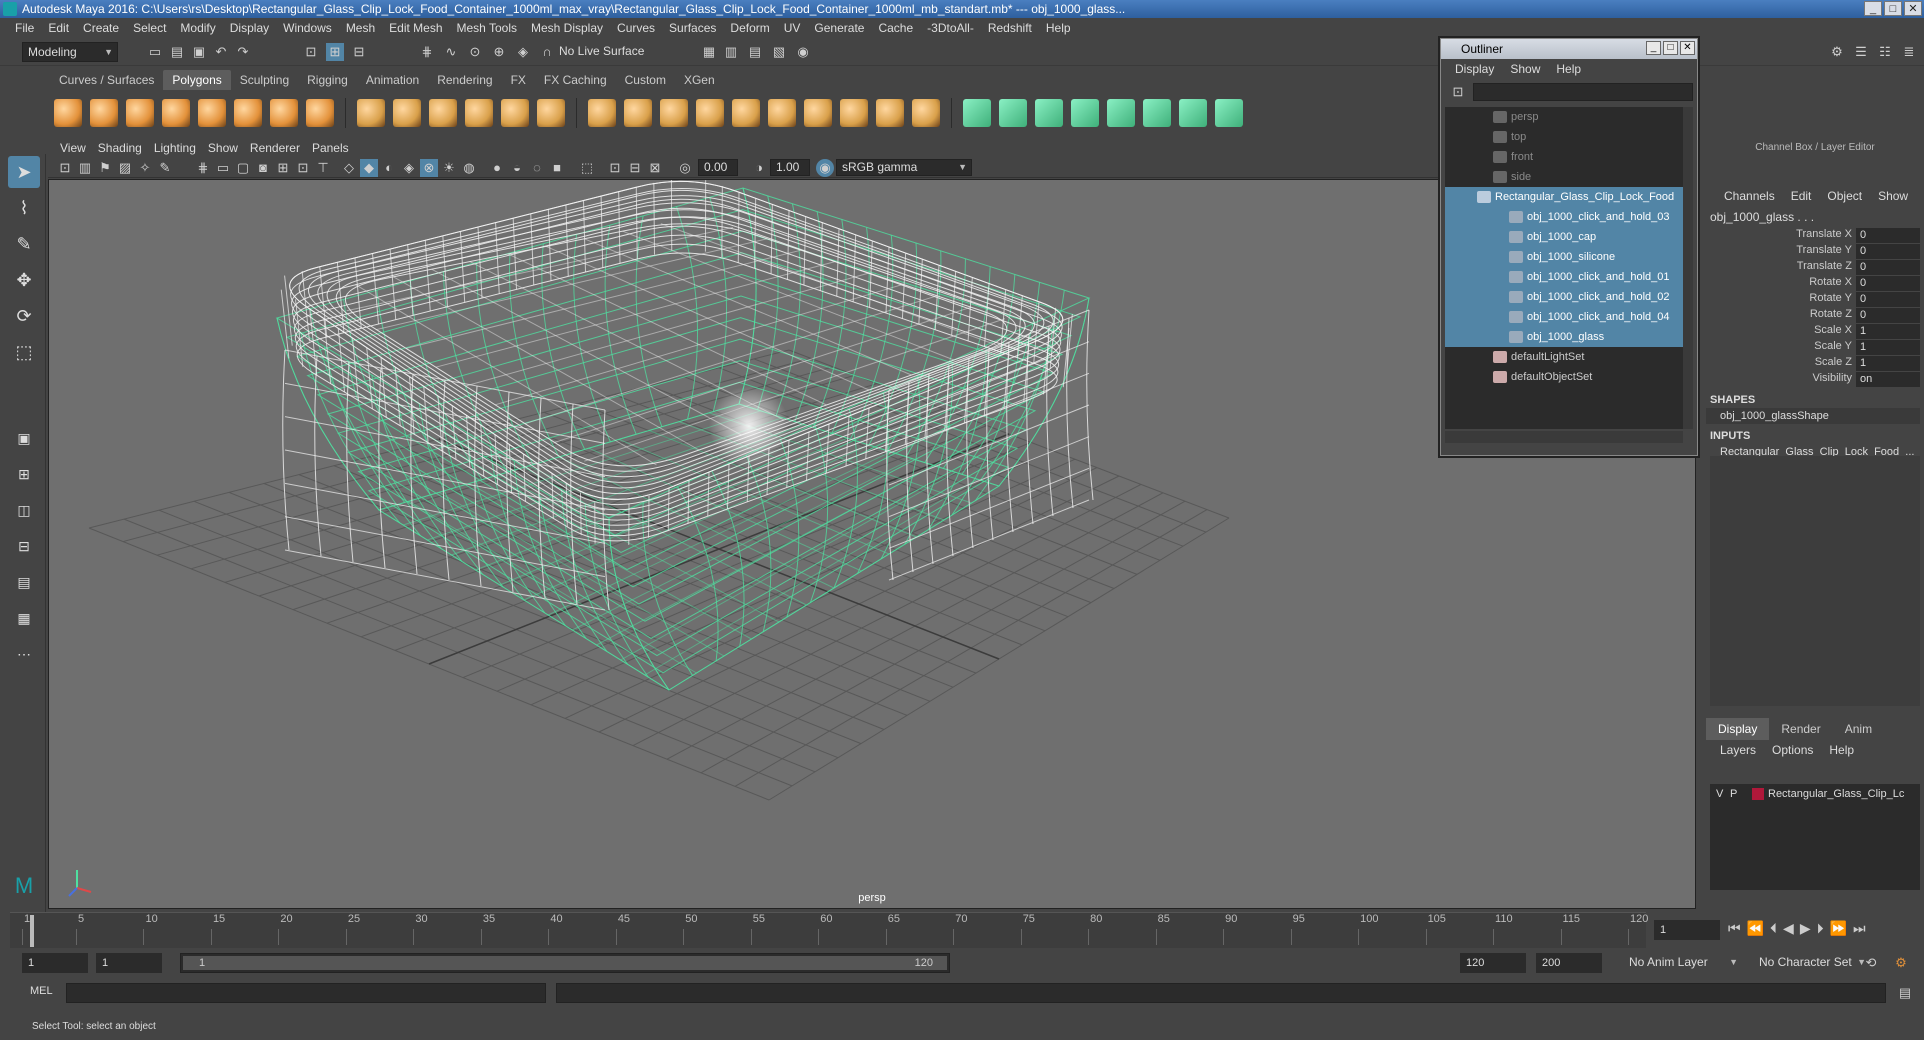 The image size is (1924, 1040). What do you see at coordinates (782, 113) in the screenshot?
I see `poly-merge-icon` at bounding box center [782, 113].